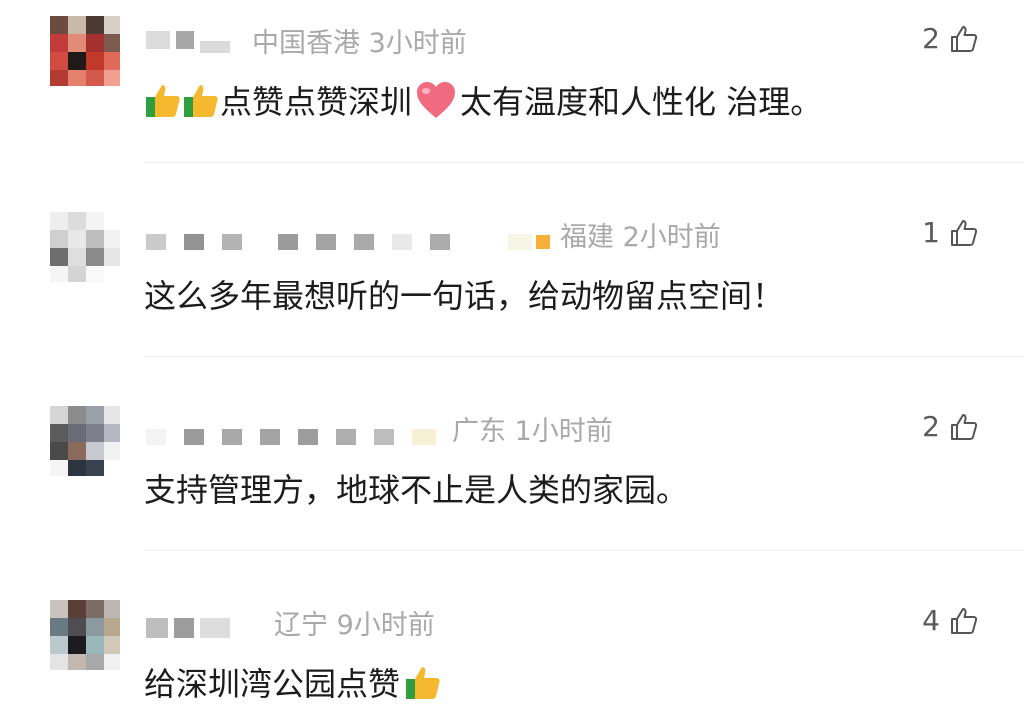 This screenshot has height=711, width=1024. Describe the element at coordinates (359, 43) in the screenshot. I see `region-time: 中国香港 3小时前` at that location.